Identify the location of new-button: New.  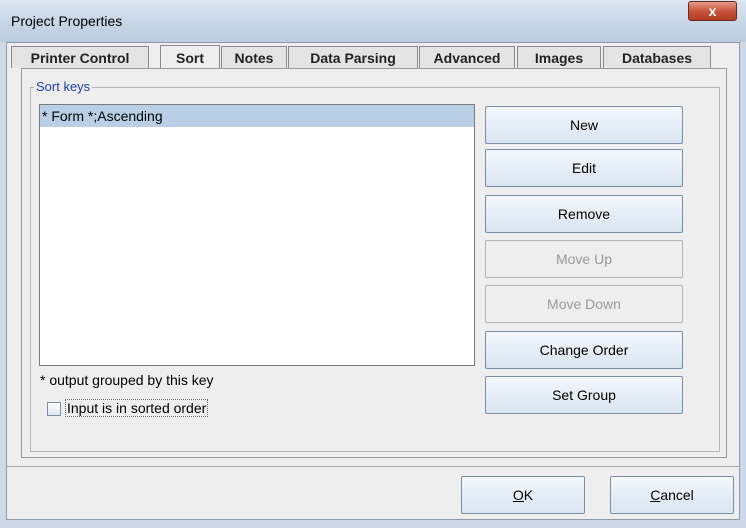
(584, 125).